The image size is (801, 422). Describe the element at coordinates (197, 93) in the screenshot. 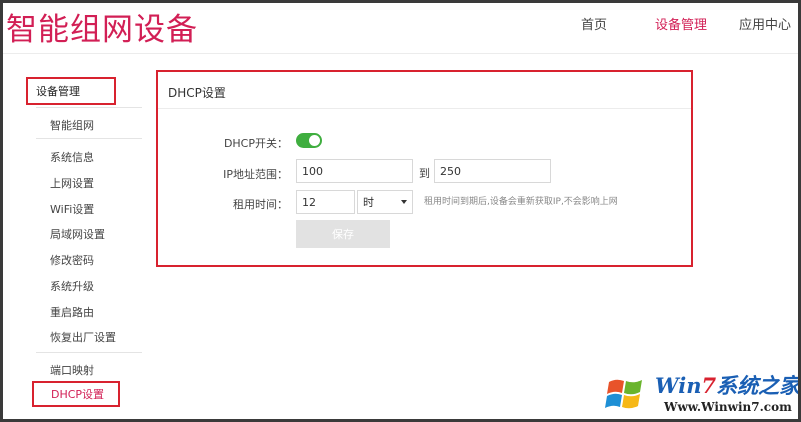

I see `panel-title: DHCP设置` at that location.